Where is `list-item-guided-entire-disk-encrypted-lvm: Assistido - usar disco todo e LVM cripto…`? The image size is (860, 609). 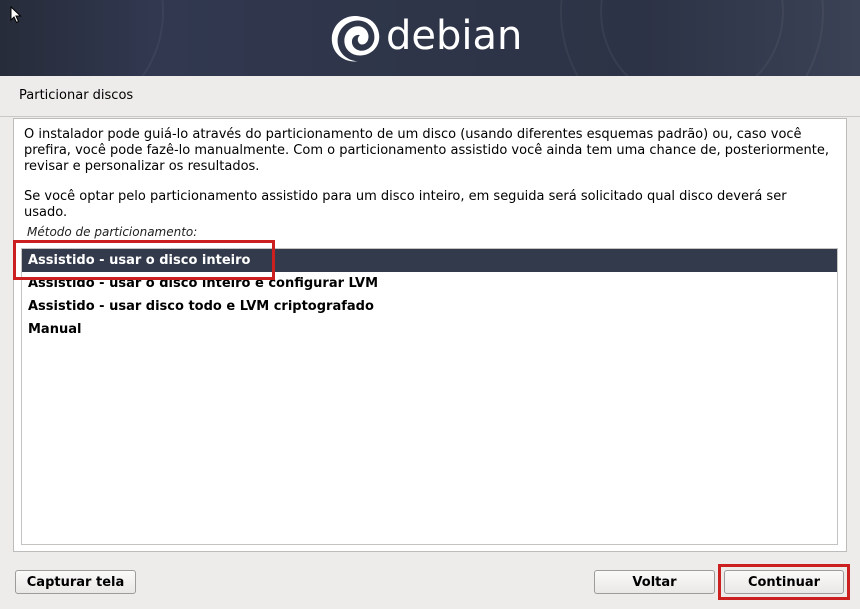 list-item-guided-entire-disk-encrypted-lvm: Assistido - usar disco todo e LVM cripto… is located at coordinates (429, 306).